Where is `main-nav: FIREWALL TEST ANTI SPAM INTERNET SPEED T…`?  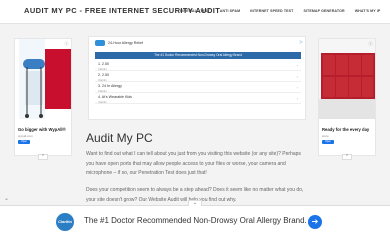 main-nav: FIREWALL TEST ANTI SPAM INTERNET SPEED T… is located at coordinates (280, 11).